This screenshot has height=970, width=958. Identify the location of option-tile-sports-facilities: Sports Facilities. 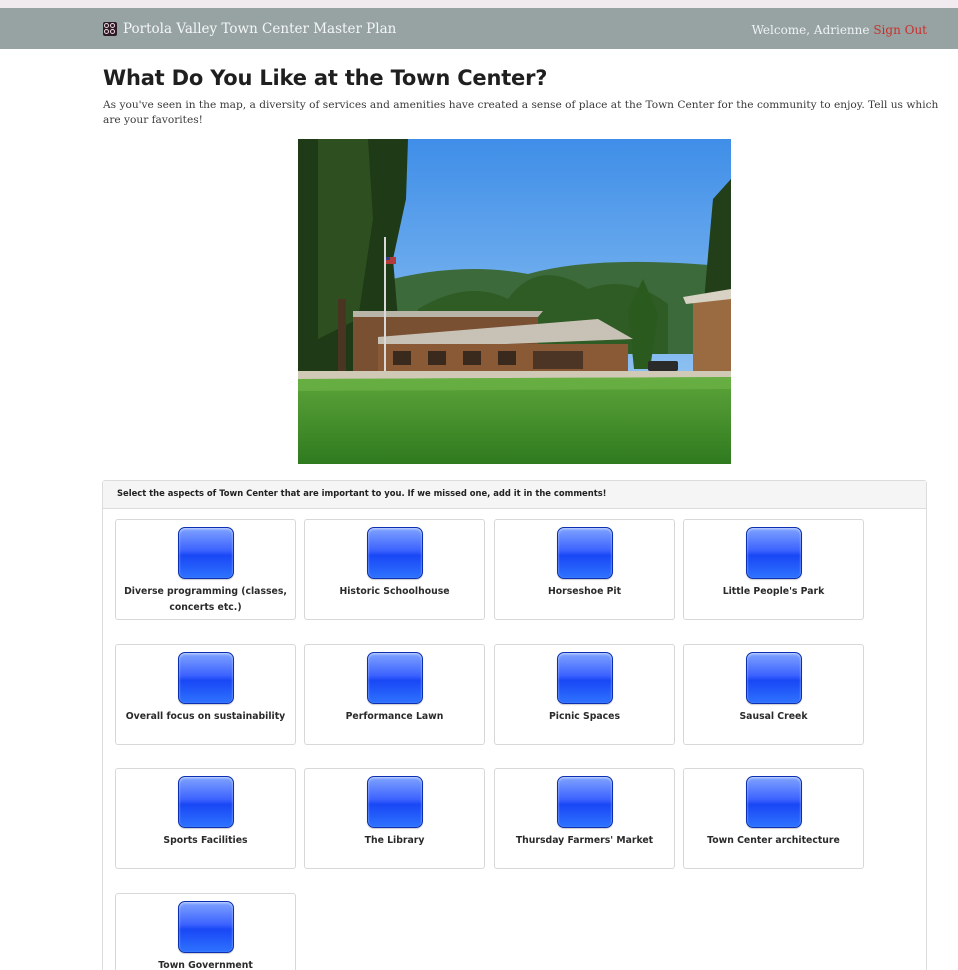
(205, 818).